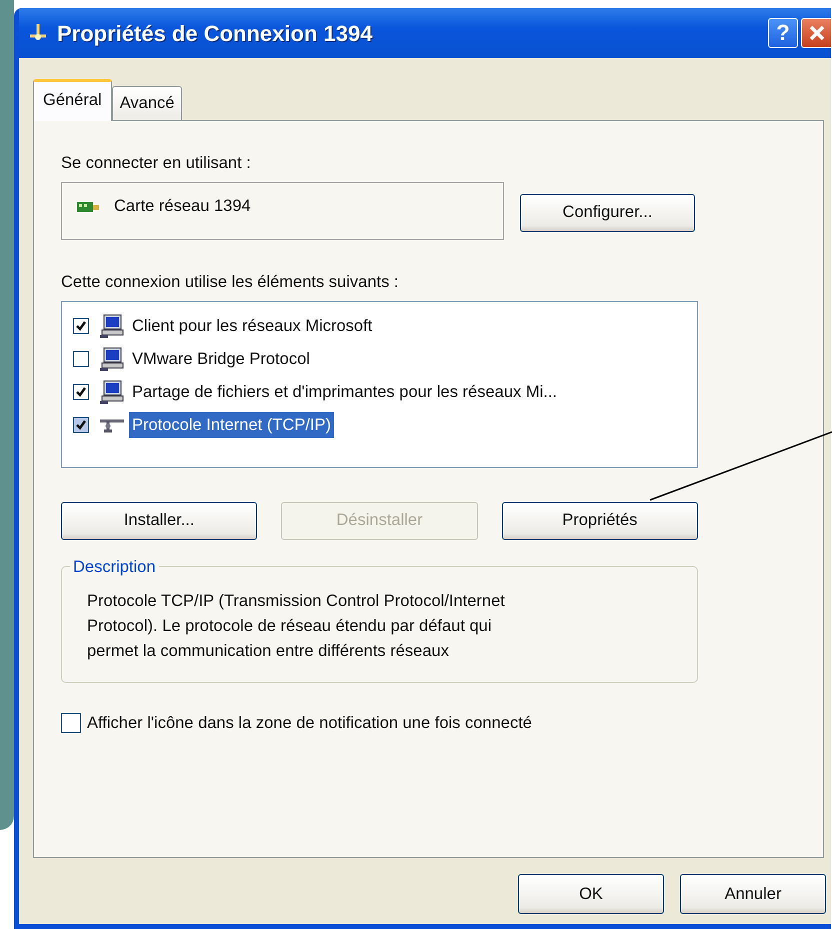  I want to click on dialog-button: Annuler, so click(753, 894).